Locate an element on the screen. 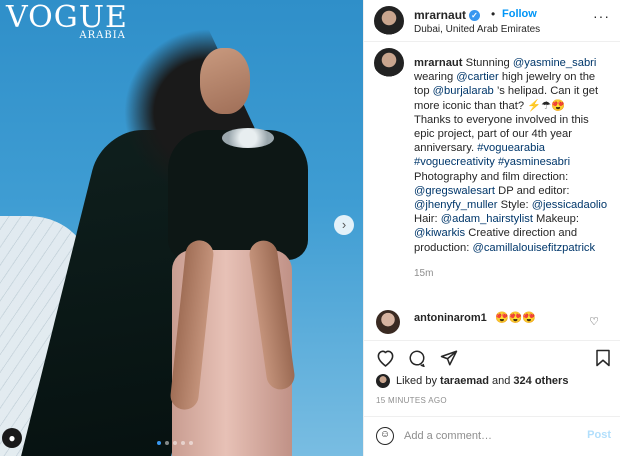 The image size is (620, 456). more-options-icon: ··· is located at coordinates (601, 16).